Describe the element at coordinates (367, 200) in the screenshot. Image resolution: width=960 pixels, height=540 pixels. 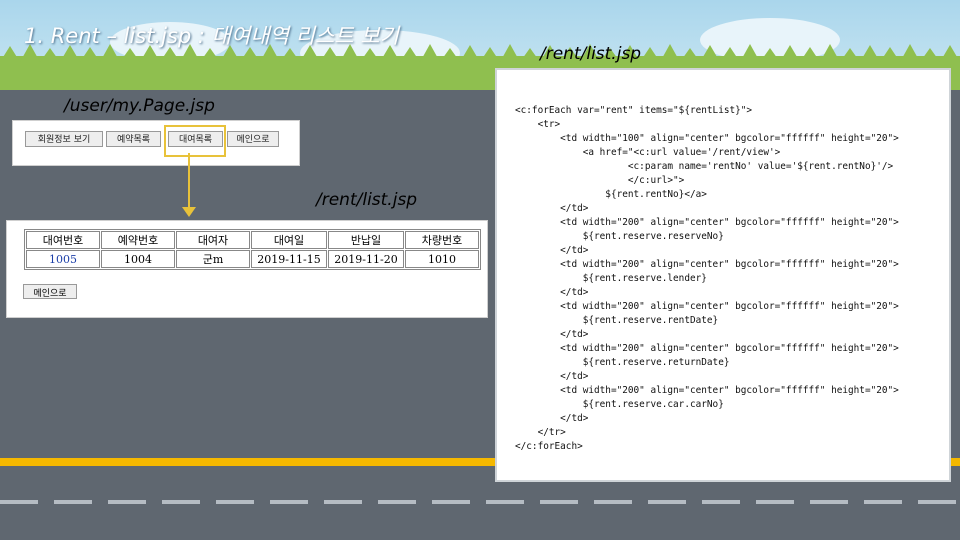
I see `list-file-label: /rent/list.jsp` at that location.